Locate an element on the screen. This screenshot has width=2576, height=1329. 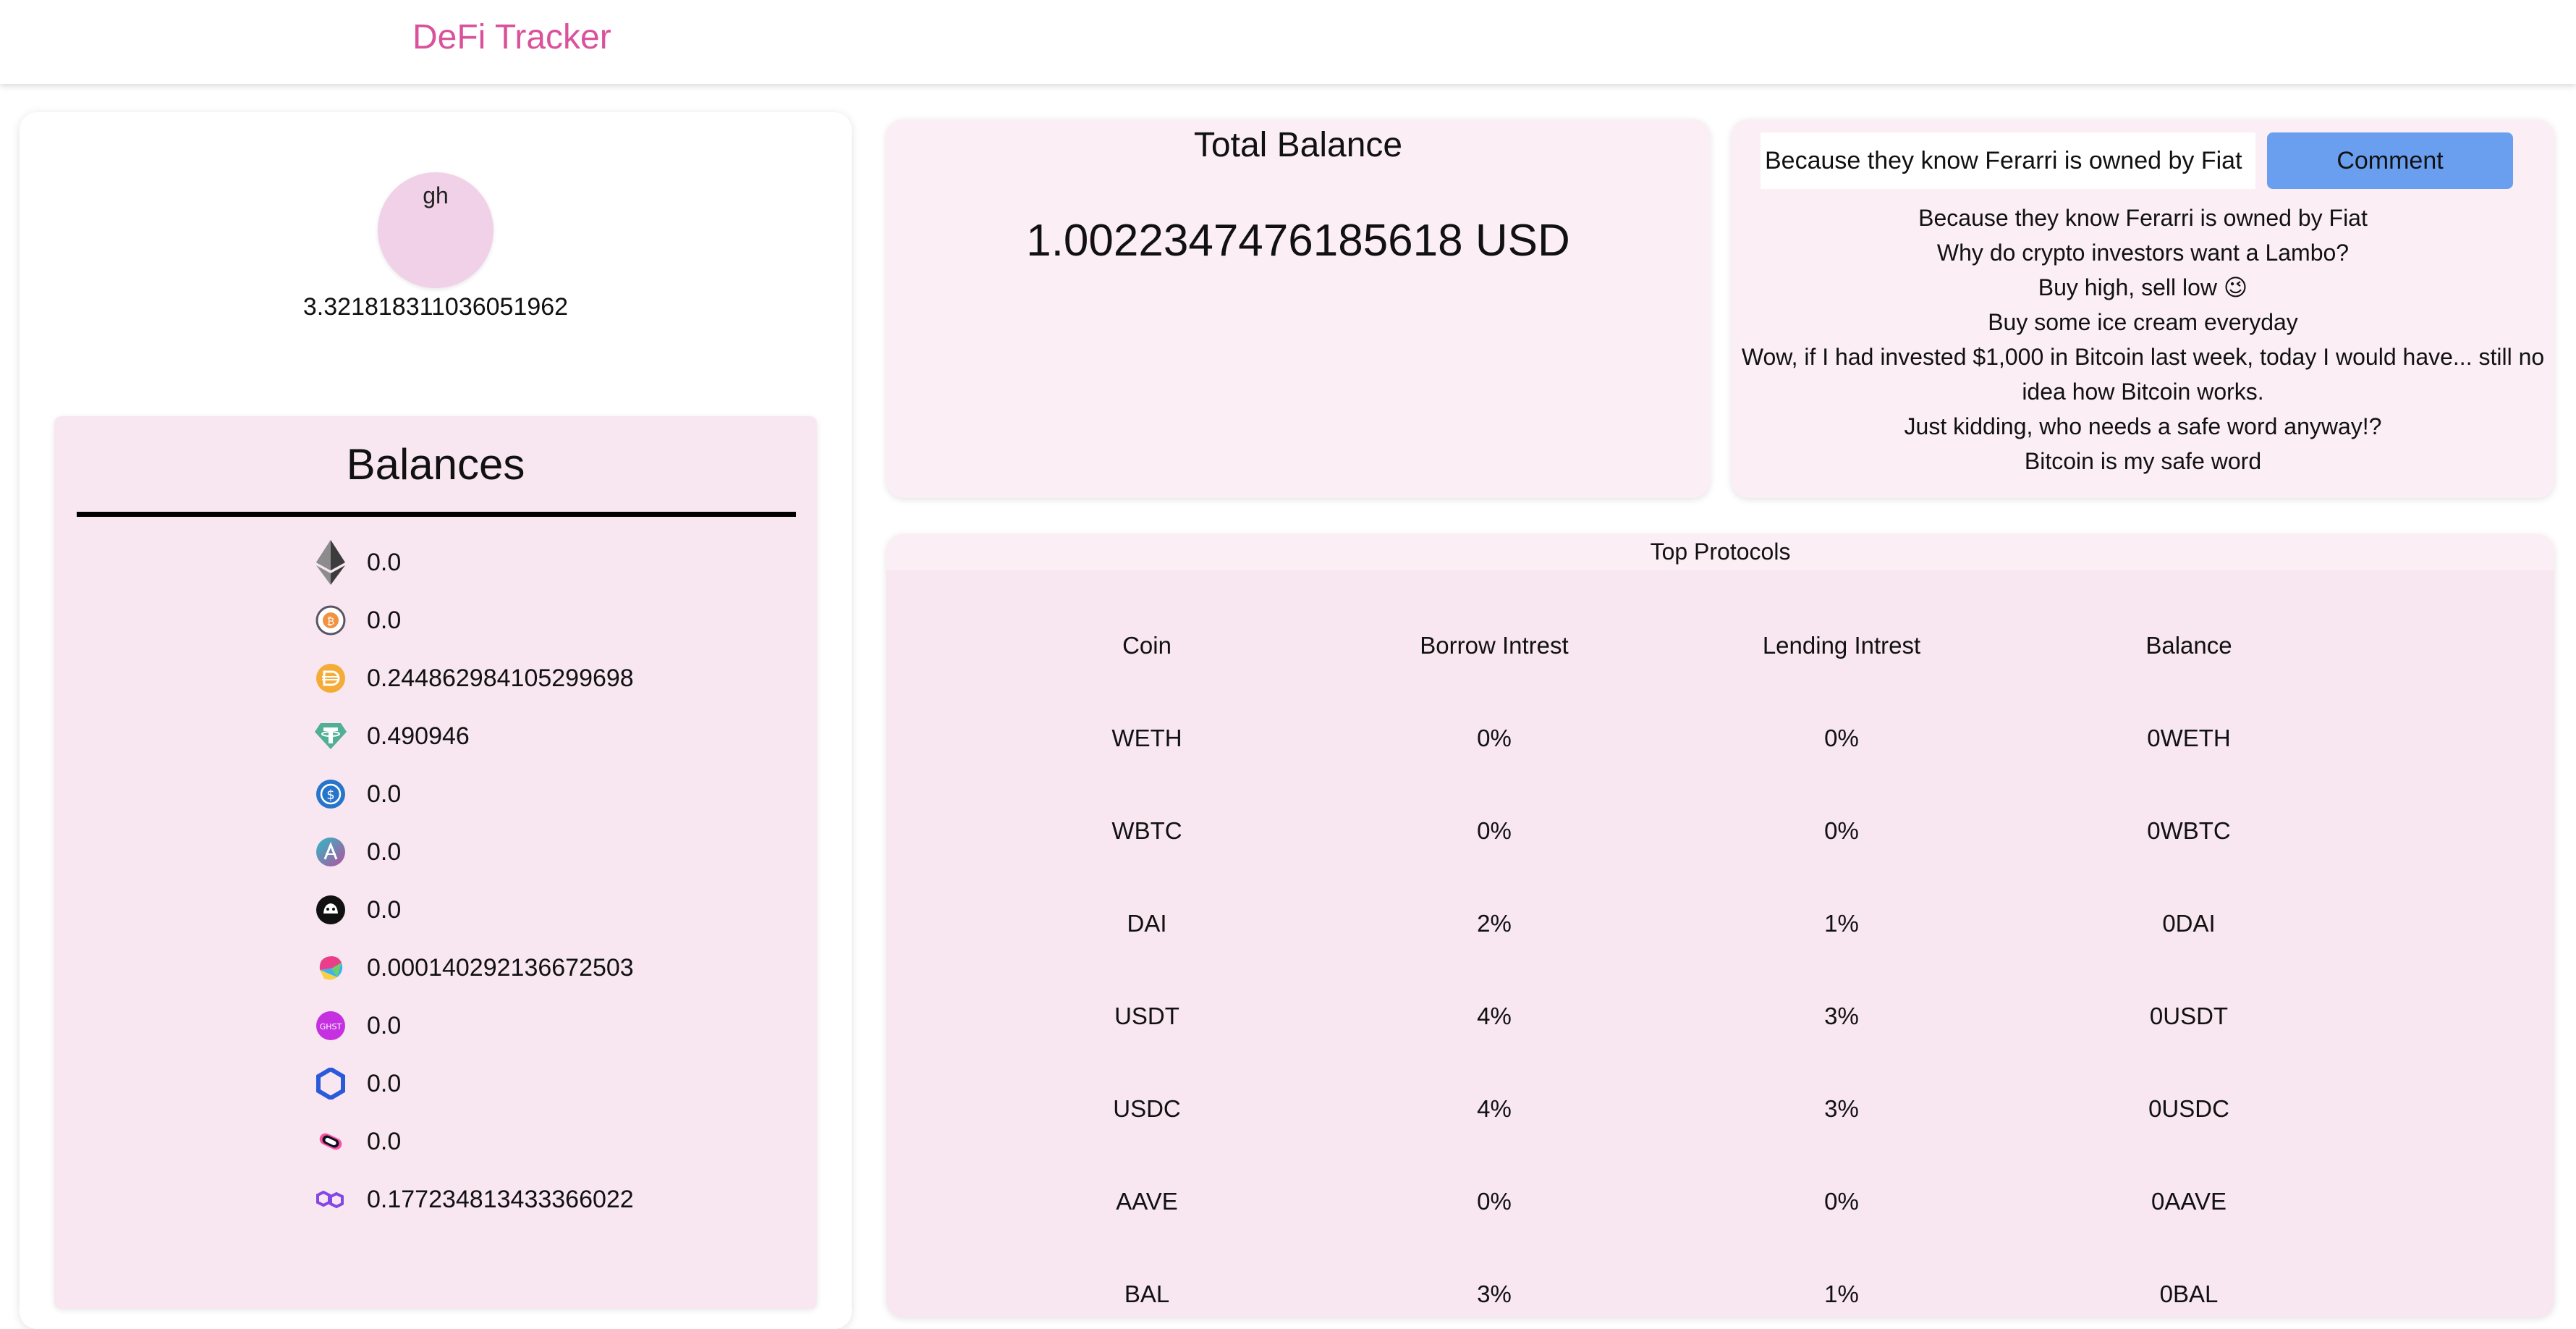
column-header: Borrow Intrest is located at coordinates (1494, 645).